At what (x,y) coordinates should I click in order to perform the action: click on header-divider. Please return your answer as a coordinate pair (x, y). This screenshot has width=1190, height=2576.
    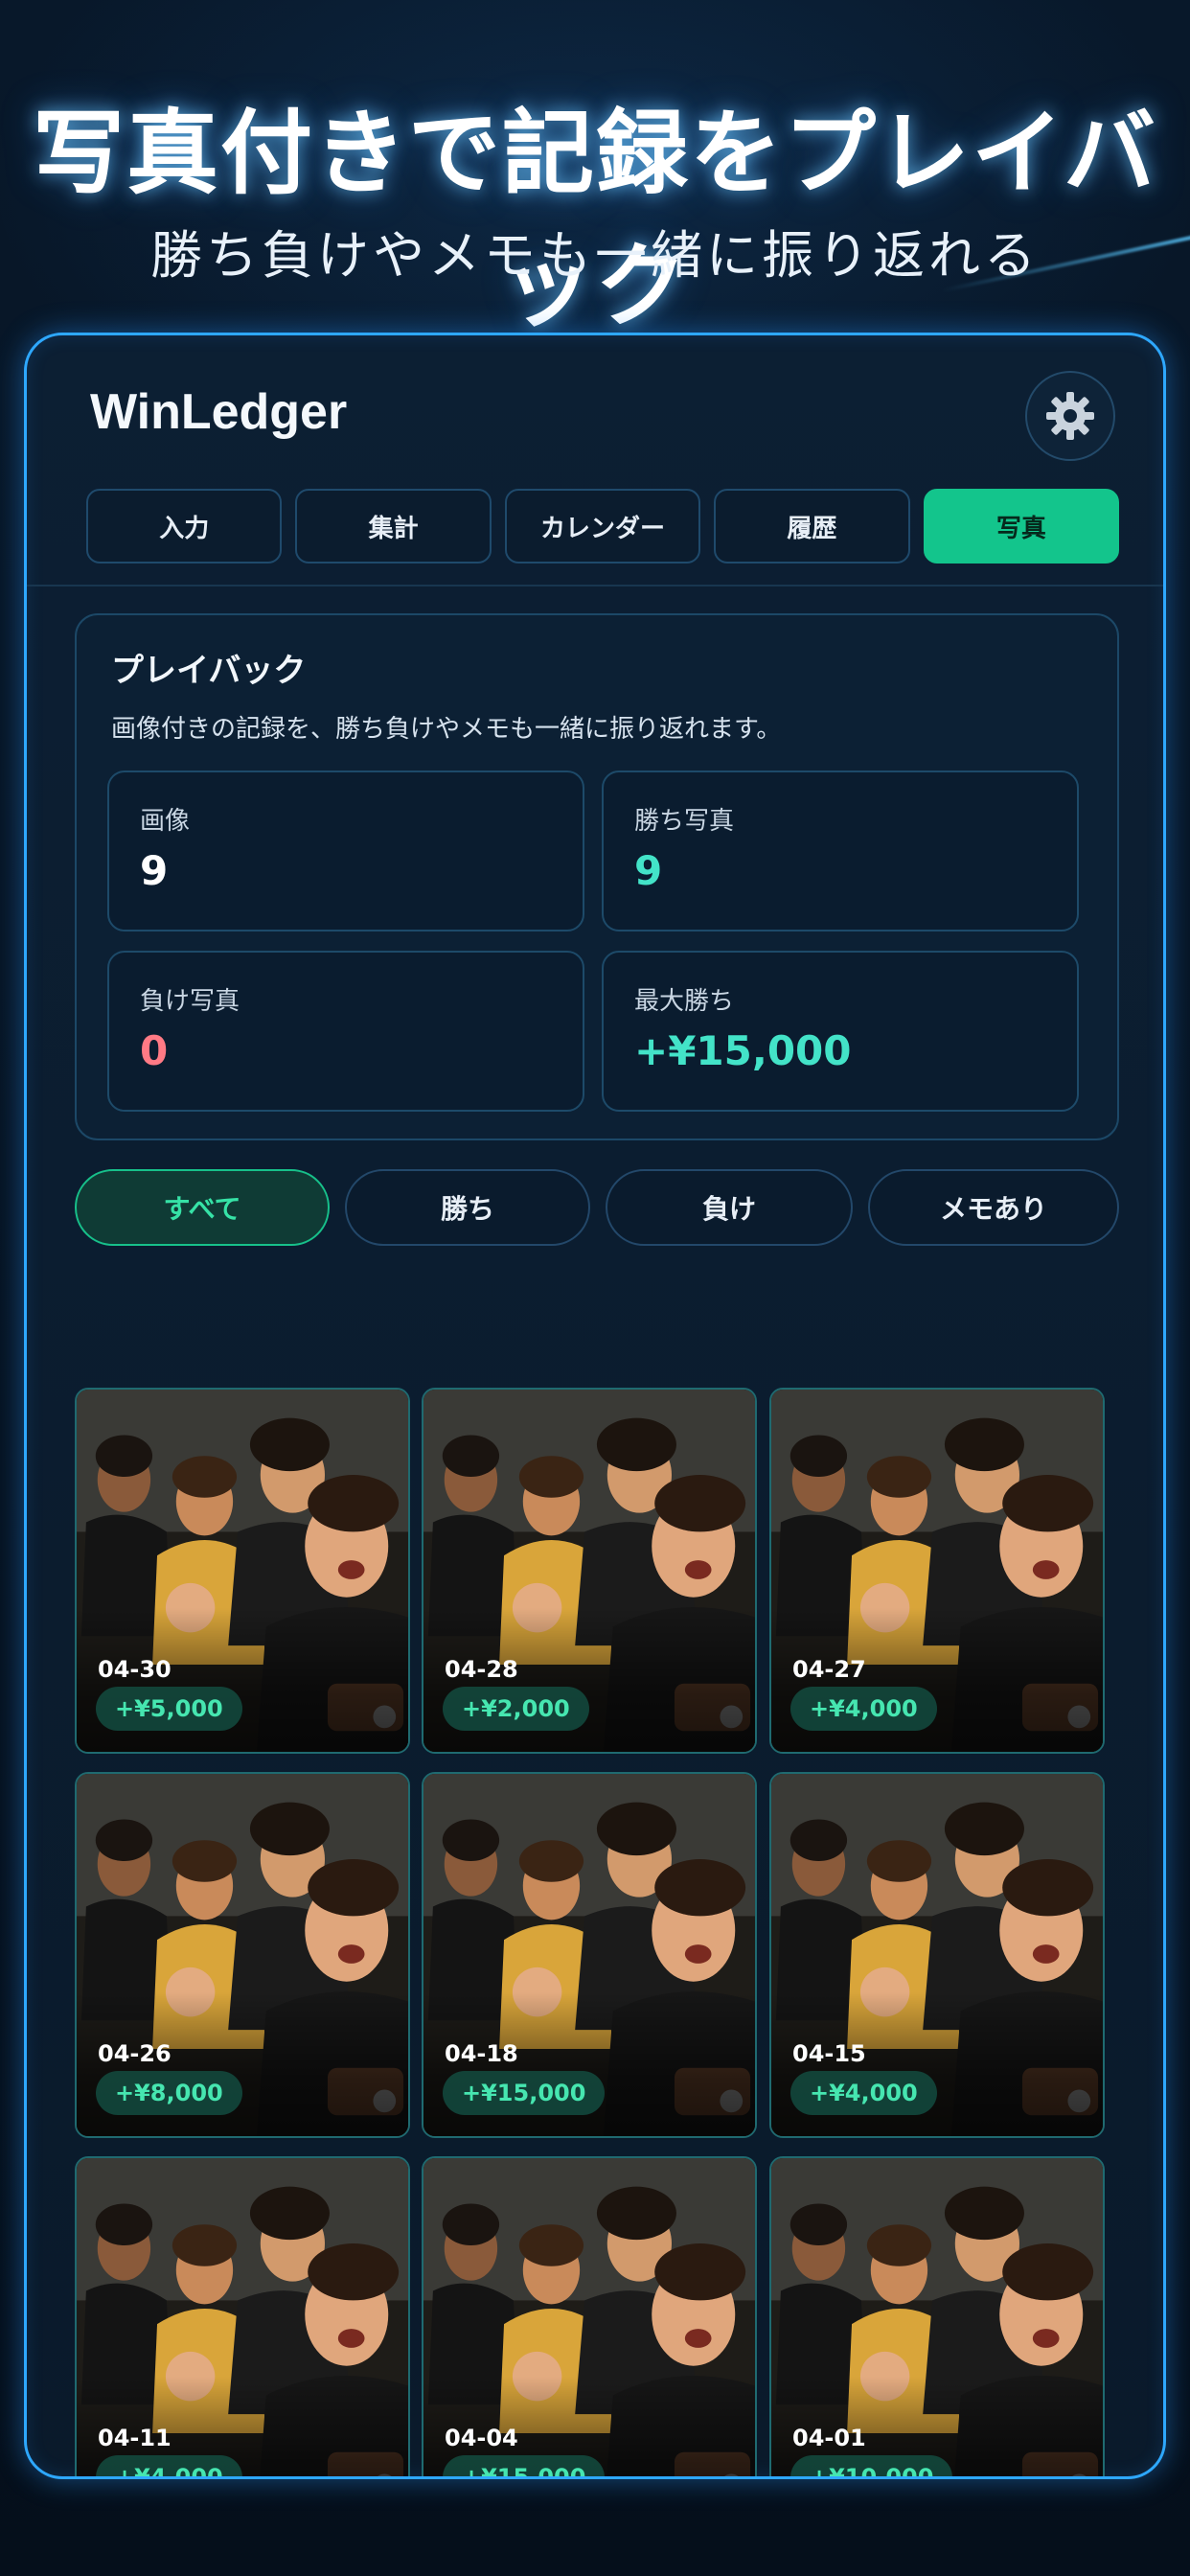
    Looking at the image, I should click on (595, 585).